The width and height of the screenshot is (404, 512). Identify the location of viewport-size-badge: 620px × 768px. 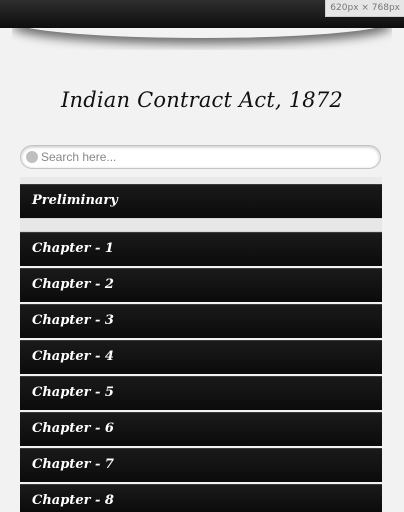
(364, 8).